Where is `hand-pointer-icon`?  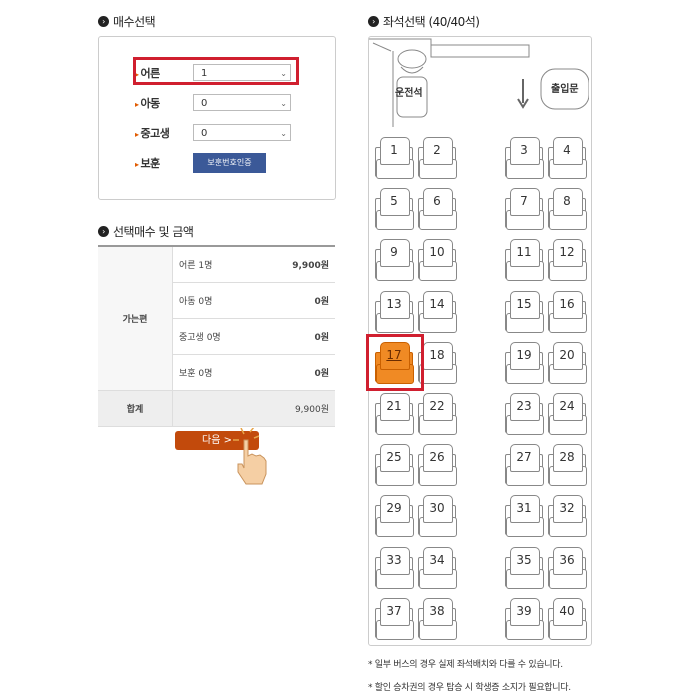 hand-pointer-icon is located at coordinates (250, 456).